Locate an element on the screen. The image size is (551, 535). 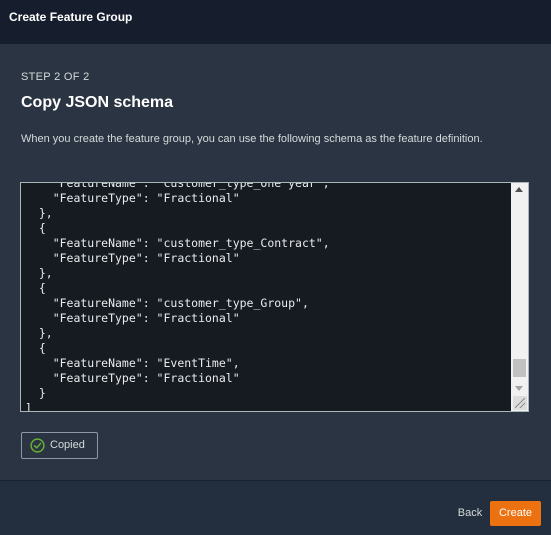
scroll-up-arrow-icon is located at coordinates (519, 189).